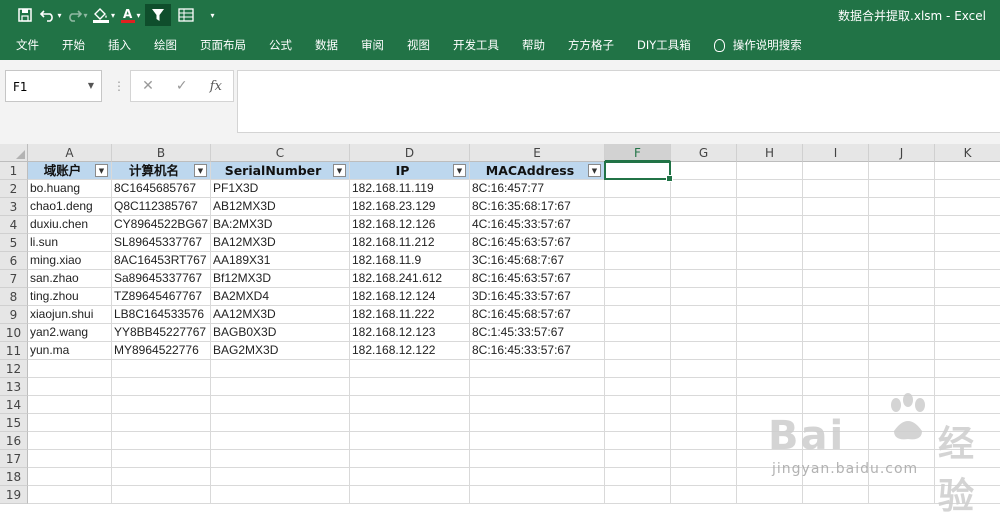 This screenshot has width=1000, height=519. I want to click on cell-j2, so click(902, 189).